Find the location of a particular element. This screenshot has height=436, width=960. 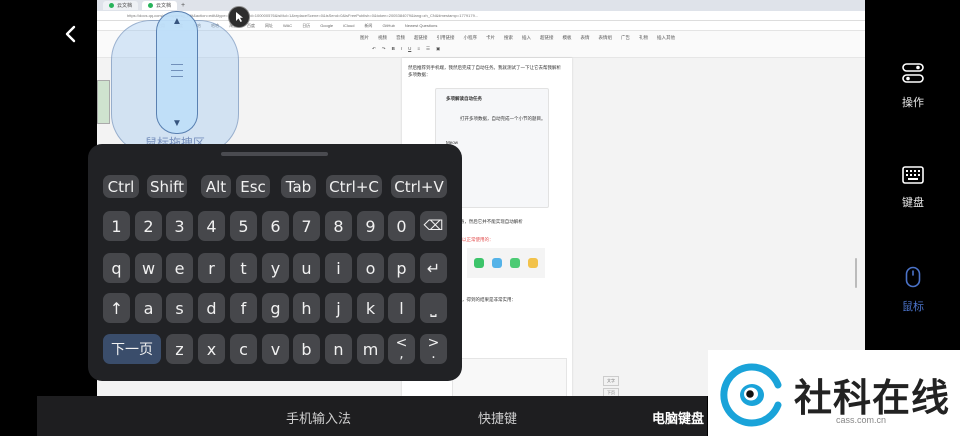

underline-icon: U is located at coordinates (409, 49).